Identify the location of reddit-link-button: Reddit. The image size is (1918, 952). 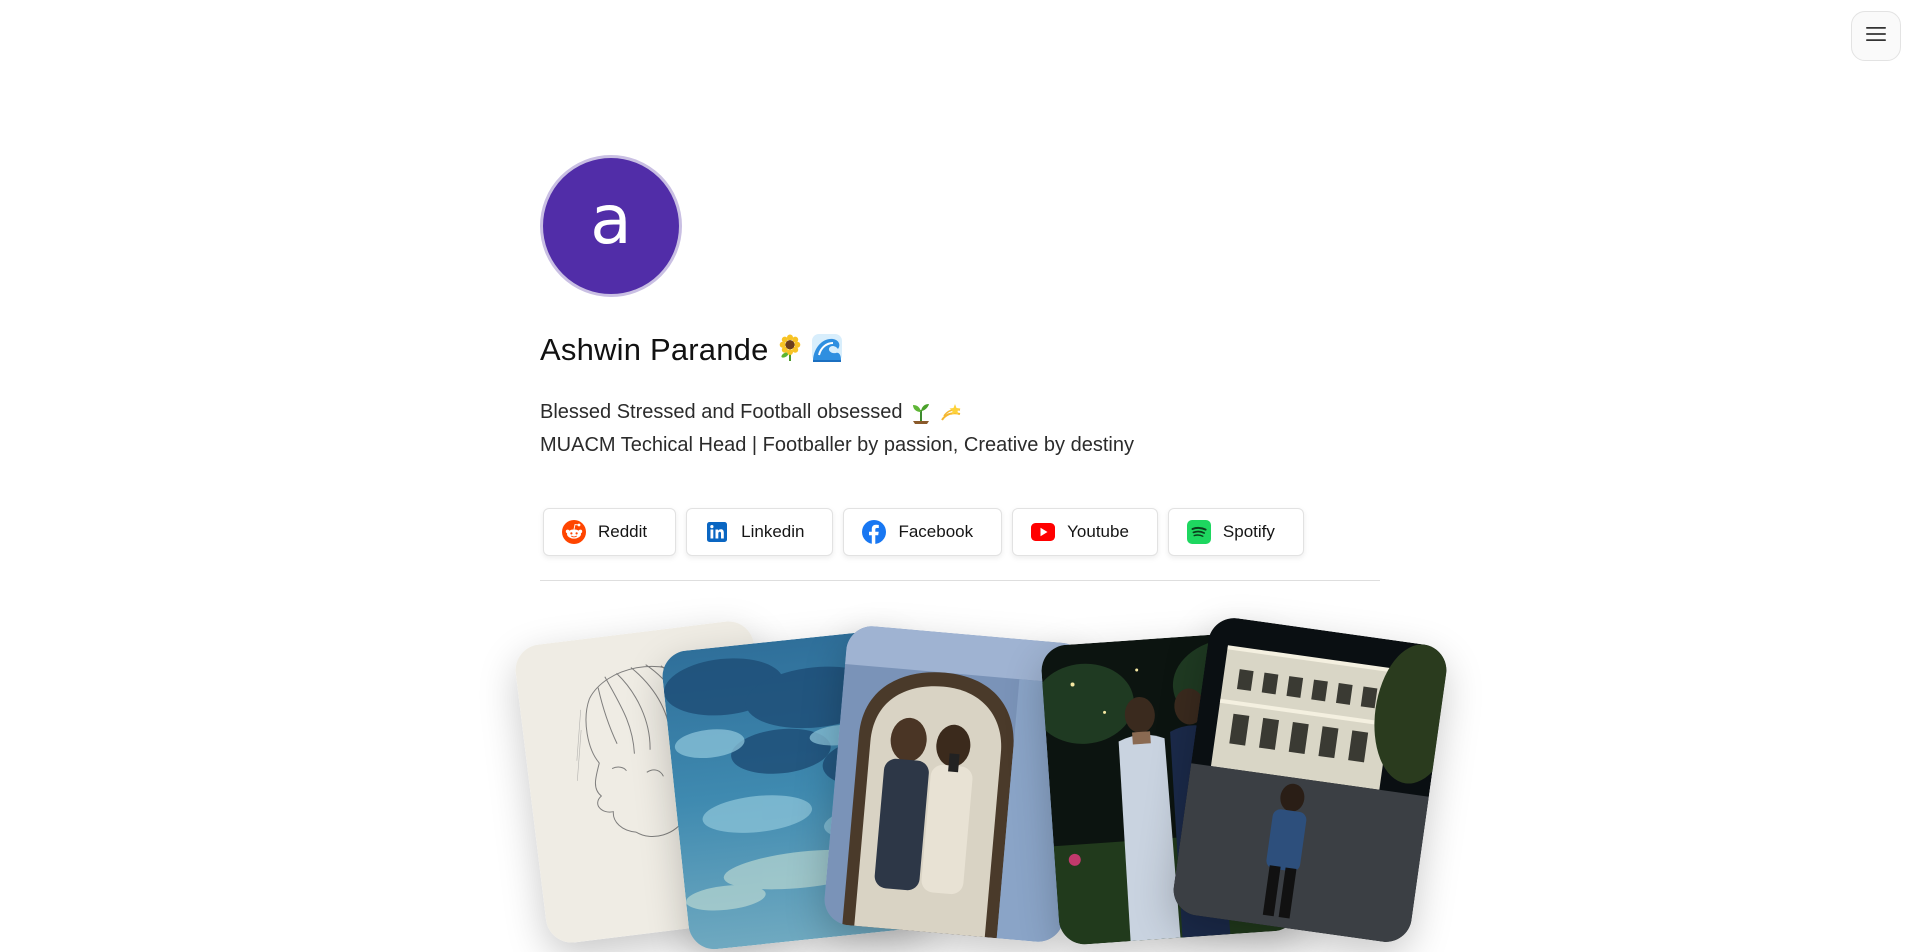
(610, 532).